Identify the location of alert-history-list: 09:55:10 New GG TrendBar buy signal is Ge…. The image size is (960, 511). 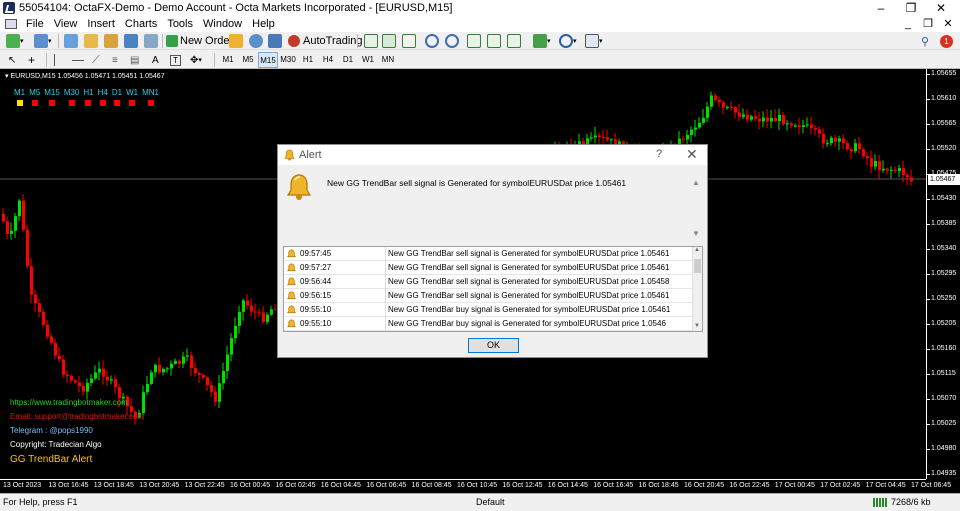
(493, 289).